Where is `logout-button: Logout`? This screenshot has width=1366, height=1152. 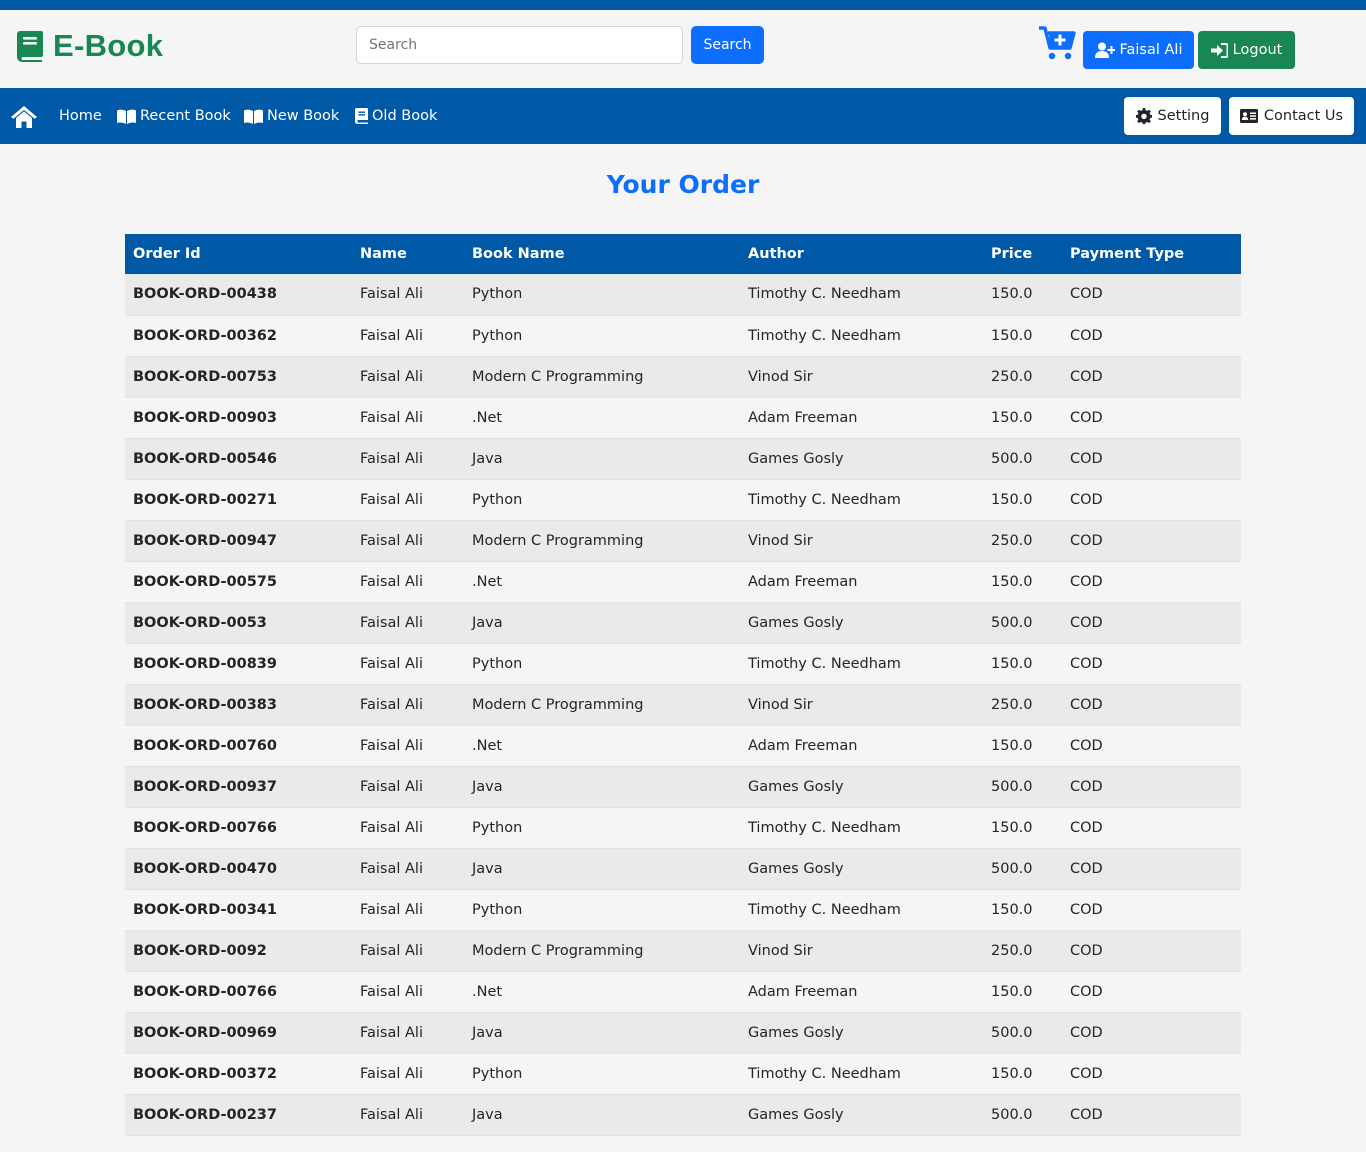 logout-button: Logout is located at coordinates (1246, 50).